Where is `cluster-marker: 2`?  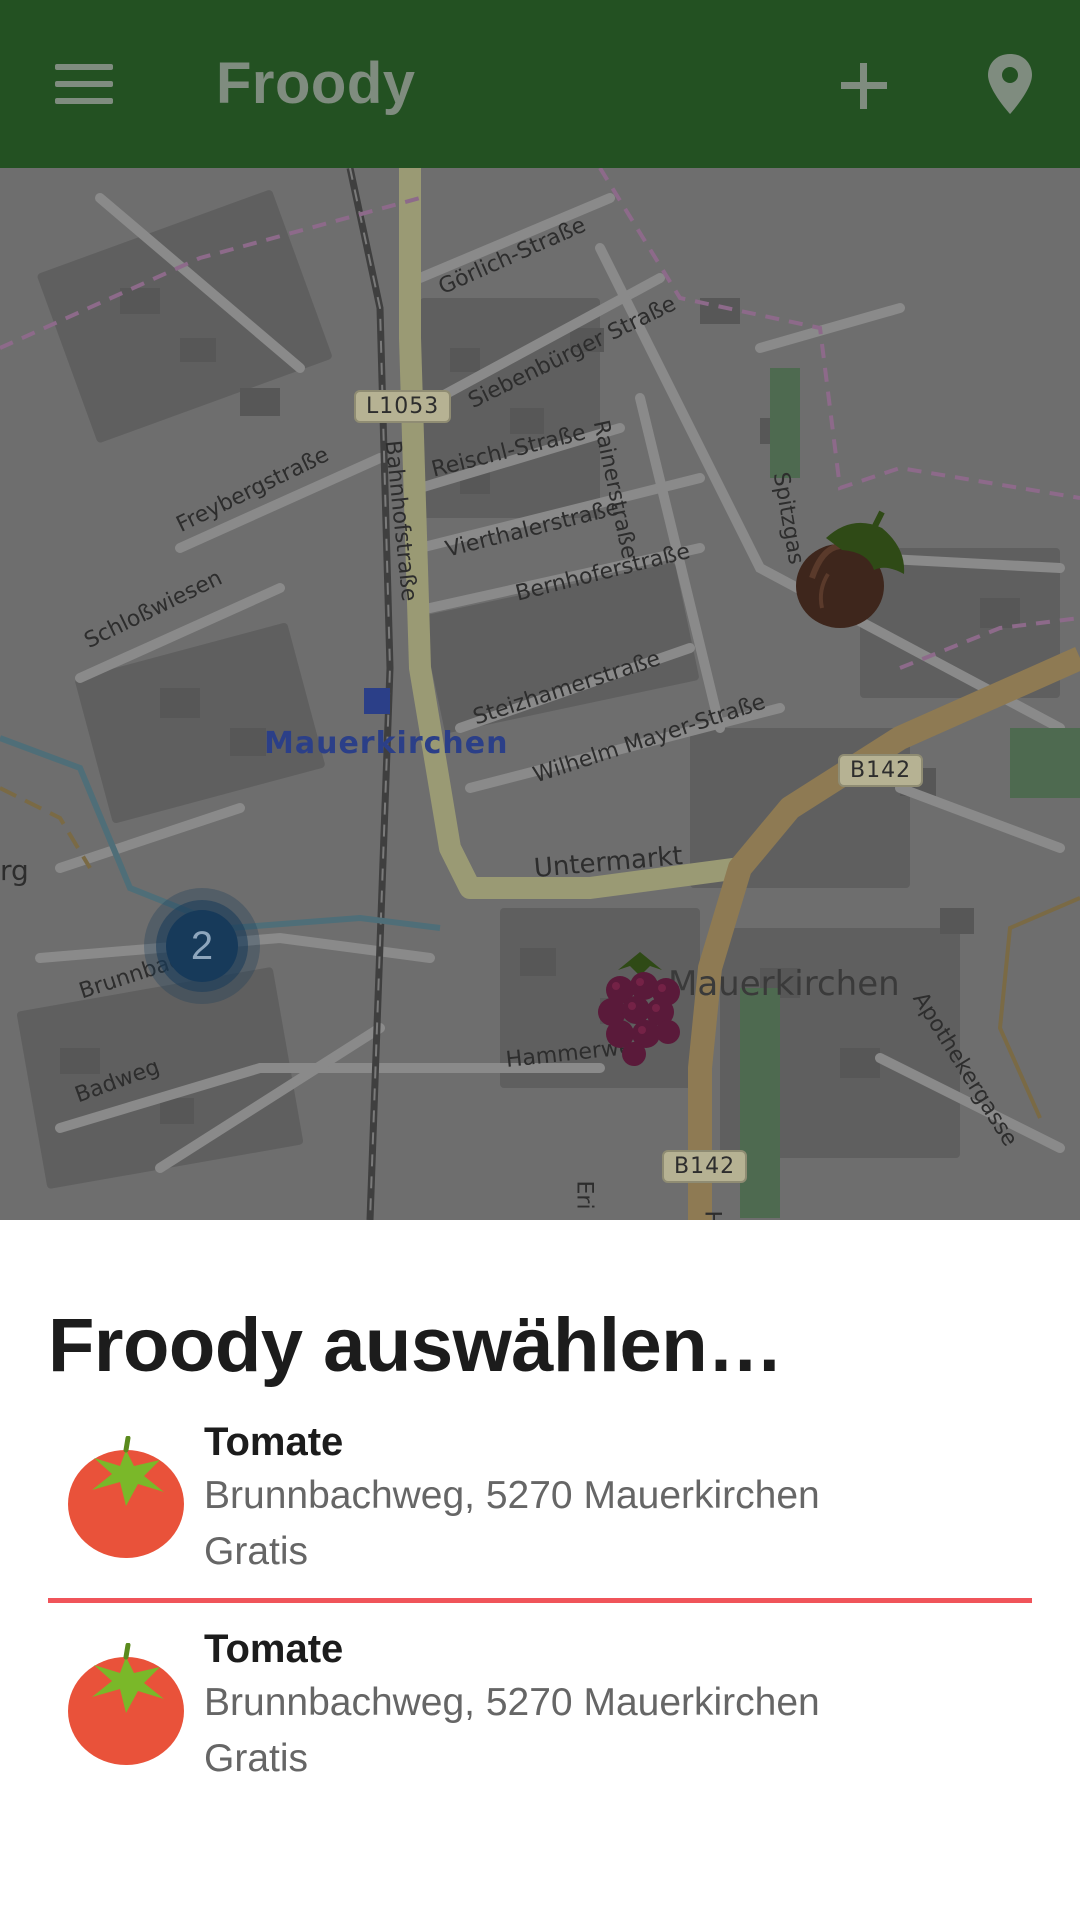
cluster-marker: 2 is located at coordinates (202, 946).